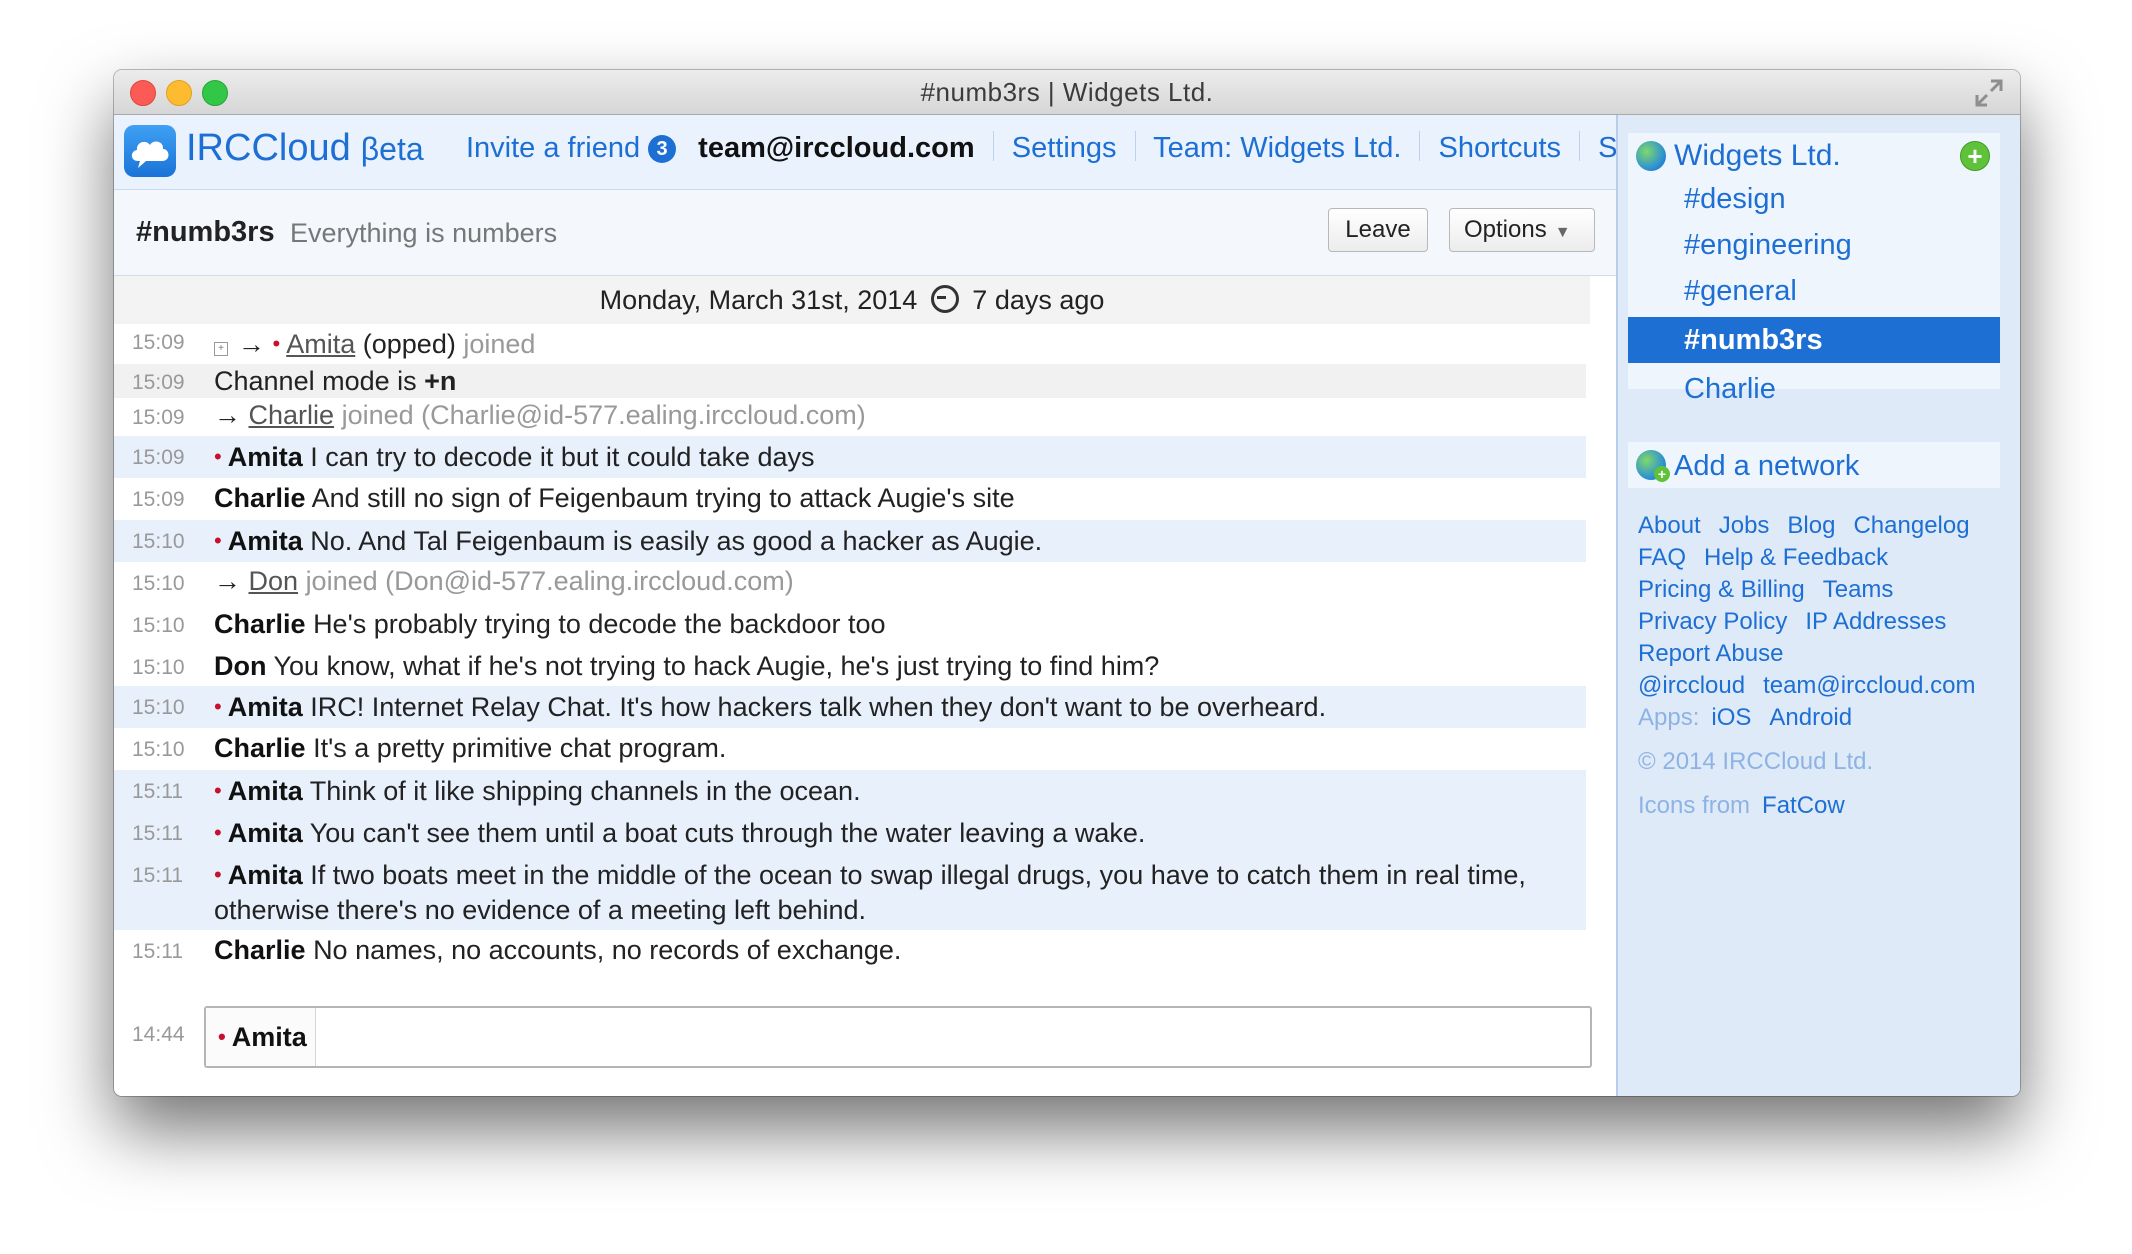 Image resolution: width=2132 pixels, height=1254 pixels. What do you see at coordinates (1500, 148) in the screenshot?
I see `shortcuts-link: Shortcuts` at bounding box center [1500, 148].